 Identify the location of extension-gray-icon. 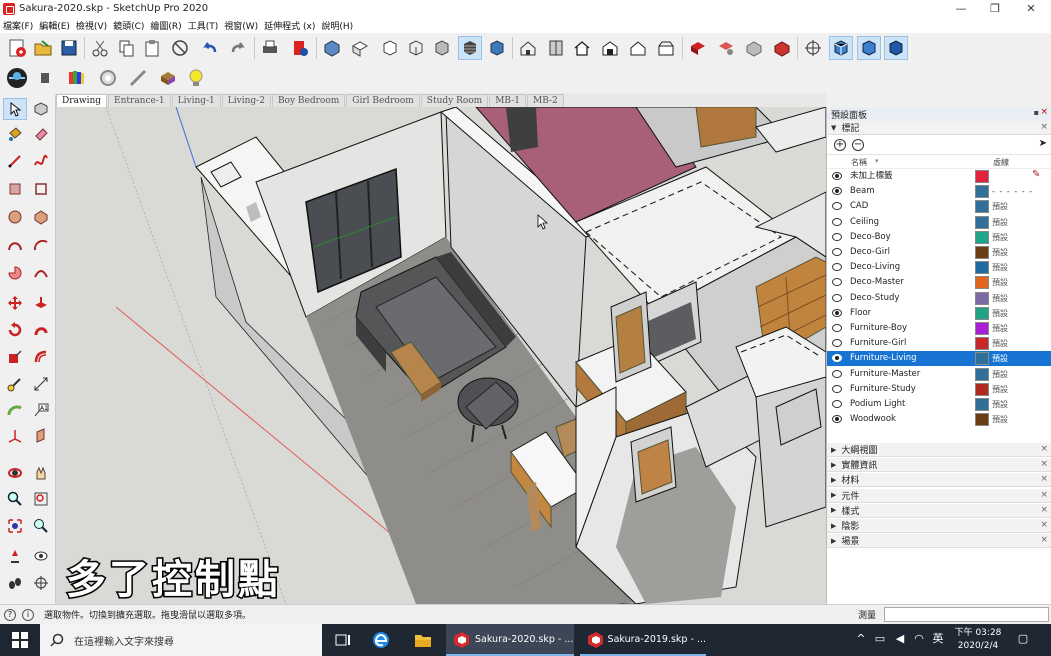
(754, 48).